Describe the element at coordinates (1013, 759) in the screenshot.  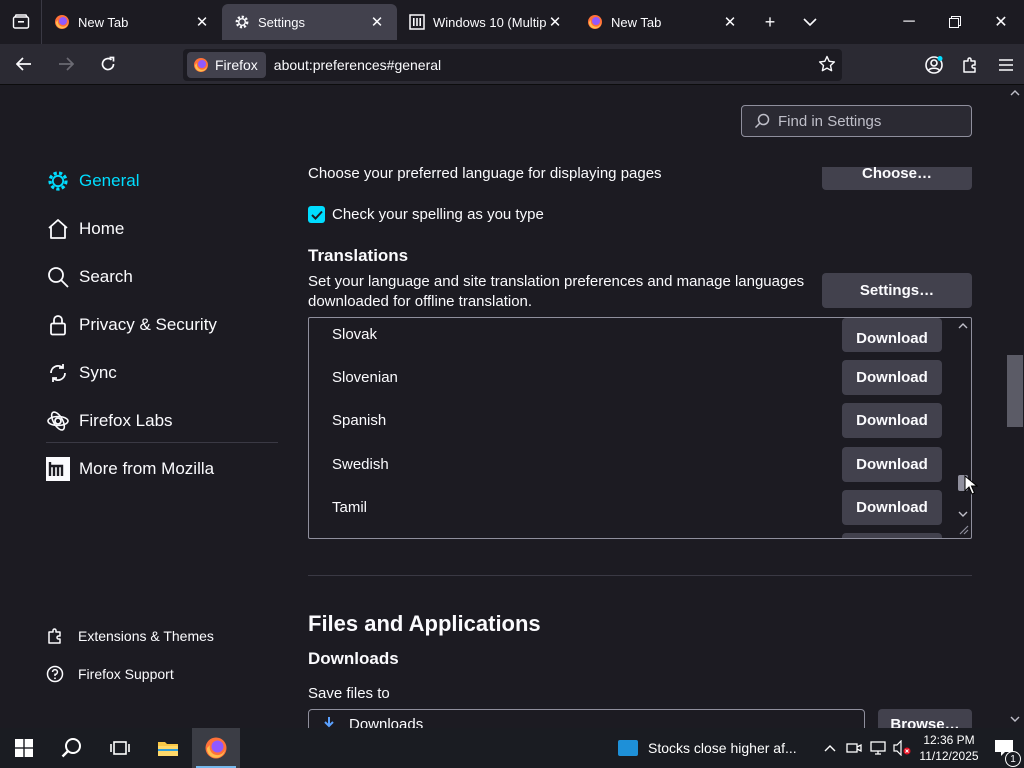
I see `notification-count-badge: 1` at that location.